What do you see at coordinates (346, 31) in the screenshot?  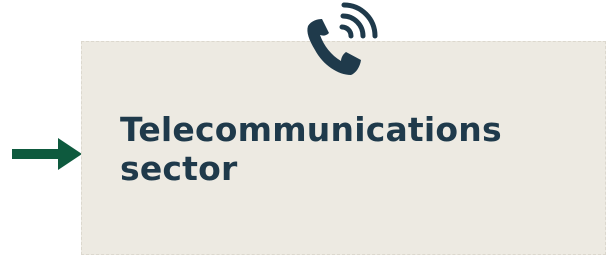 I see `signal-wave-small` at bounding box center [346, 31].